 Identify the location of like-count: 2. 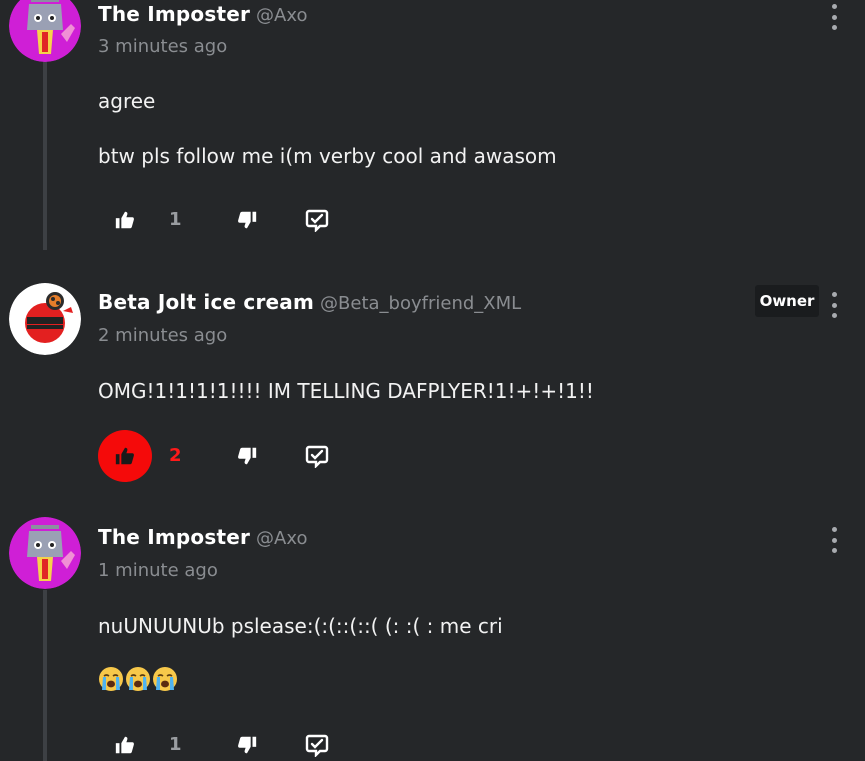
(175, 455).